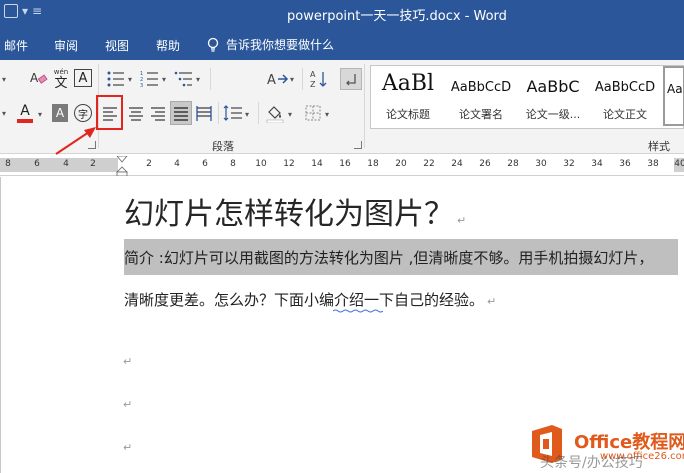  What do you see at coordinates (625, 87) in the screenshot?
I see `style-sample: AaBbCcD` at bounding box center [625, 87].